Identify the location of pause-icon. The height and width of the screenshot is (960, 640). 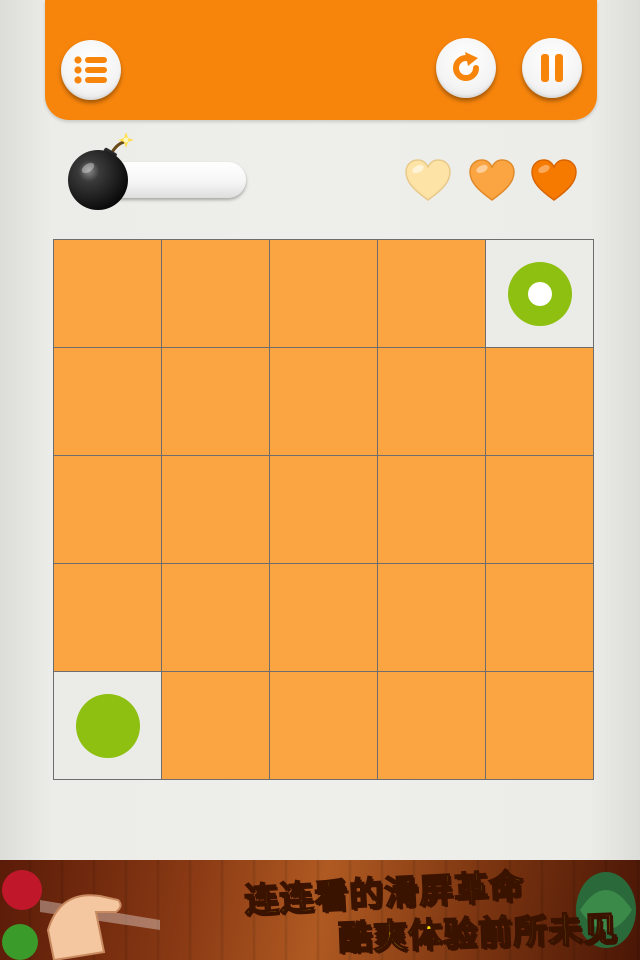
(552, 68).